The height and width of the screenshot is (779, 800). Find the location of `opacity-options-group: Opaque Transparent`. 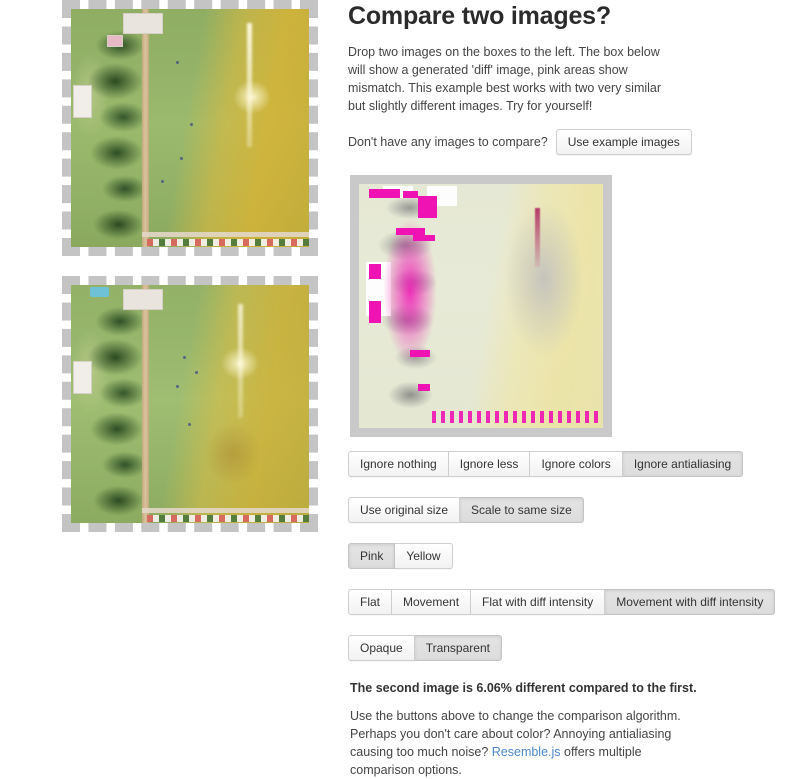

opacity-options-group: Opaque Transparent is located at coordinates (425, 647).